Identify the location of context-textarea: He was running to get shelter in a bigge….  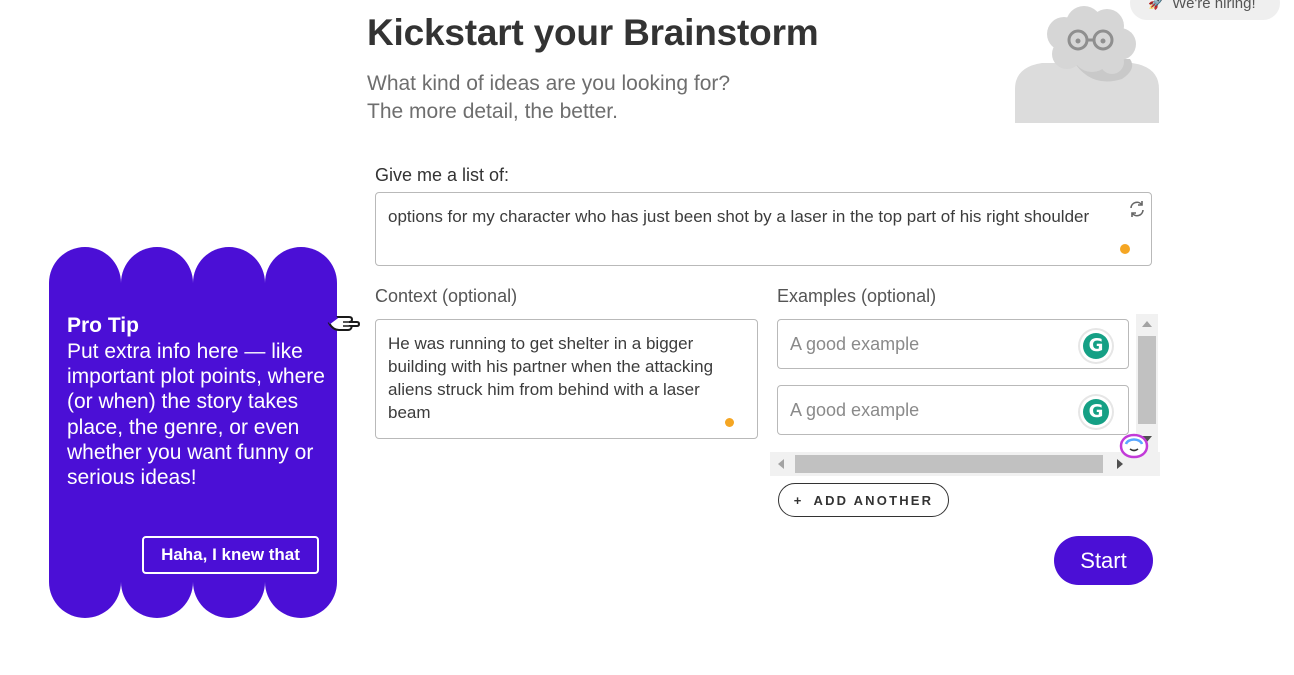
(566, 379).